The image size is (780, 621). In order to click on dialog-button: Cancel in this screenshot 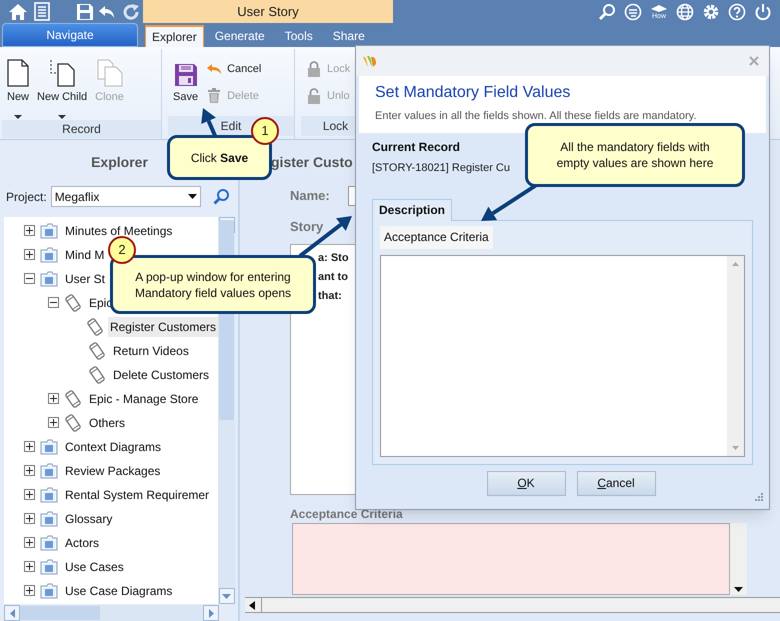, I will do `click(616, 483)`.